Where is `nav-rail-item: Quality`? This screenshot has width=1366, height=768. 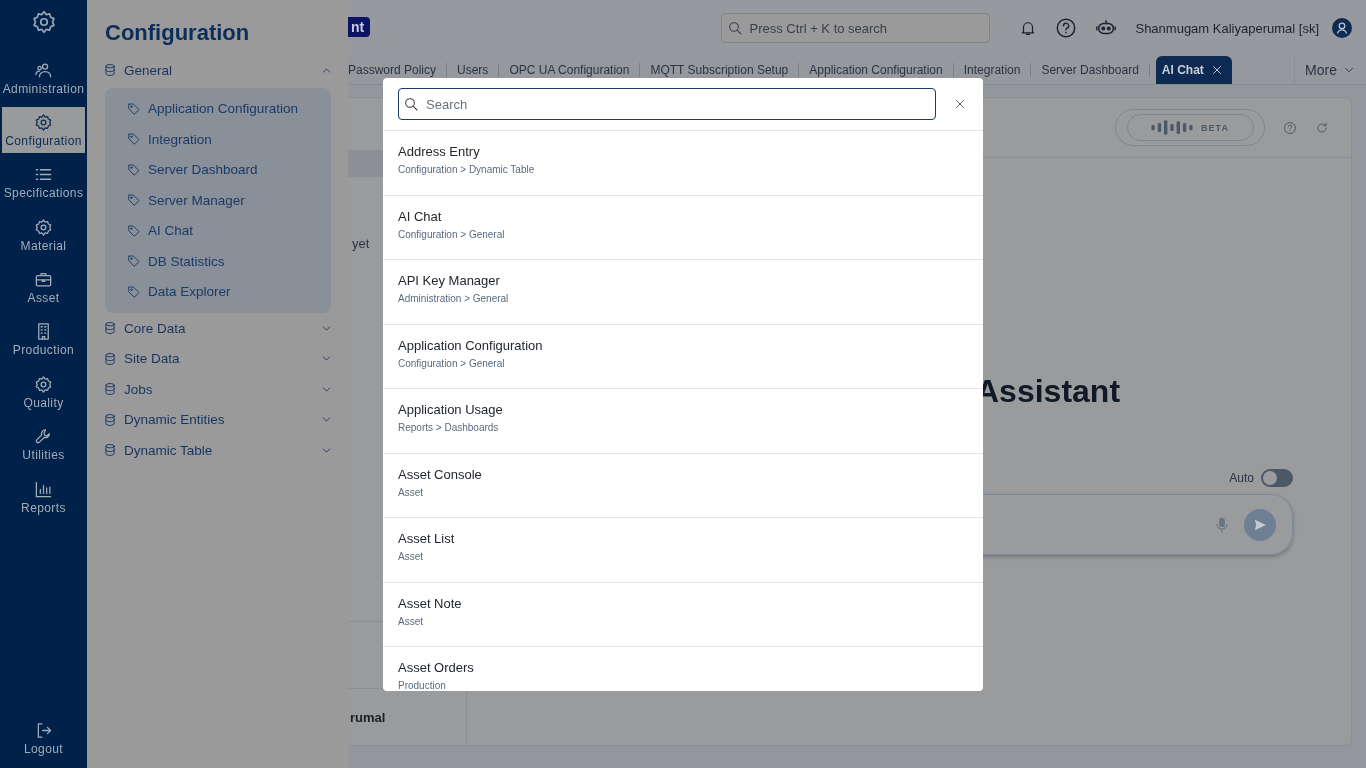 nav-rail-item: Quality is located at coordinates (43, 392).